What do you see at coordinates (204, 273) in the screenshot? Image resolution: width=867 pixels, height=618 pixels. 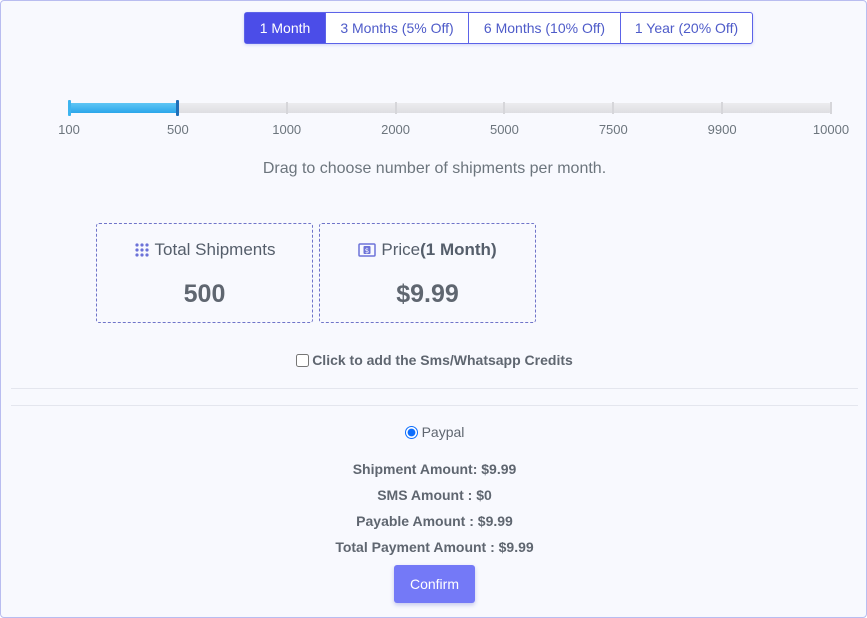 I see `total-shipments-card: Total Shipments 500` at bounding box center [204, 273].